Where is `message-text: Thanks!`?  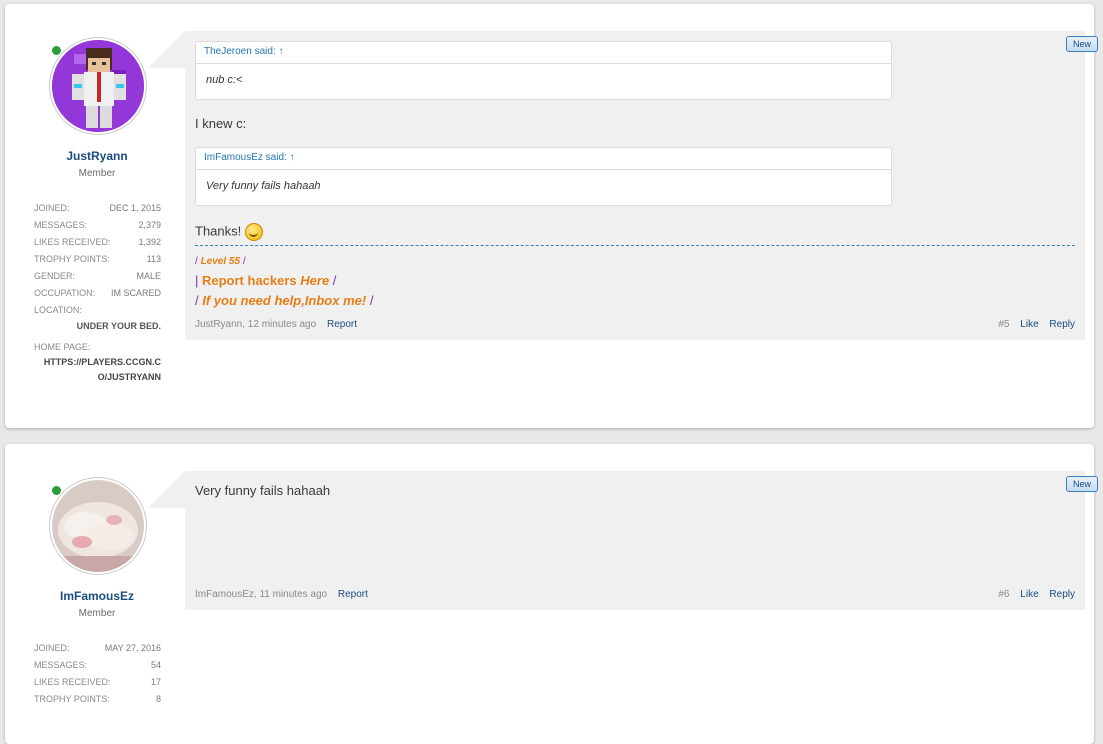 message-text: Thanks! is located at coordinates (229, 232).